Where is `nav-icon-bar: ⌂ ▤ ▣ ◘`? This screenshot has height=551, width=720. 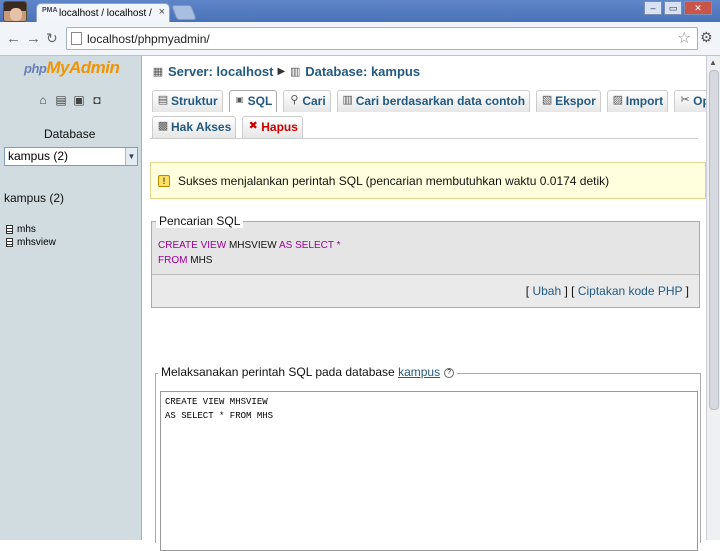 nav-icon-bar: ⌂ ▤ ▣ ◘ is located at coordinates (70, 100).